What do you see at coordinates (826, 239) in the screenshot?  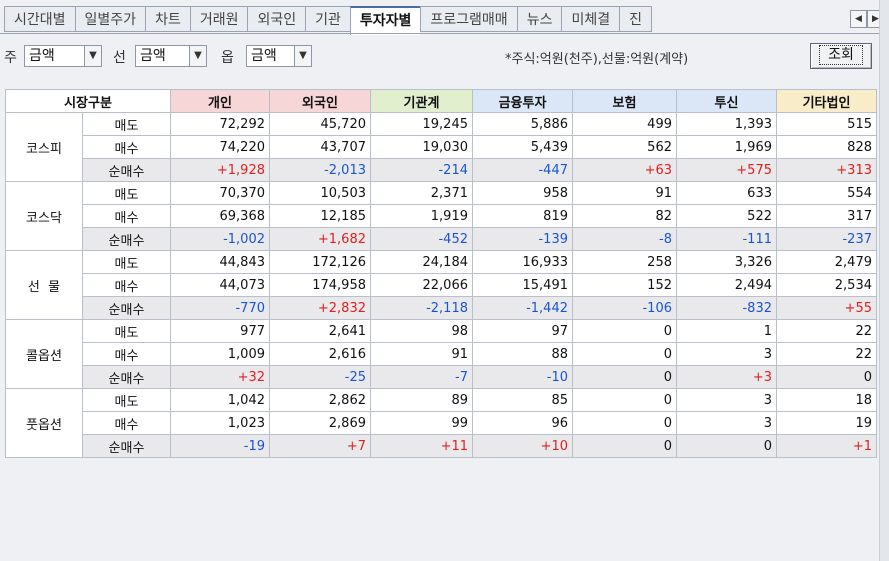 I see `value-cell: -237` at bounding box center [826, 239].